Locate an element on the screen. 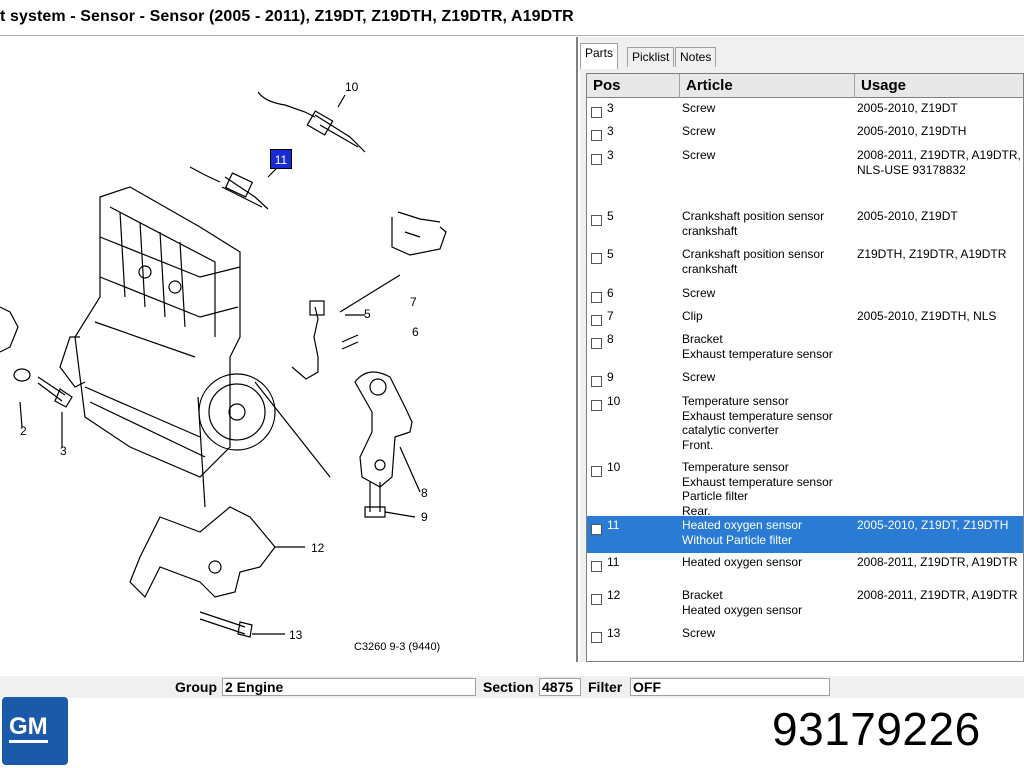 The height and width of the screenshot is (768, 1024). filter-value: OFF is located at coordinates (730, 687).